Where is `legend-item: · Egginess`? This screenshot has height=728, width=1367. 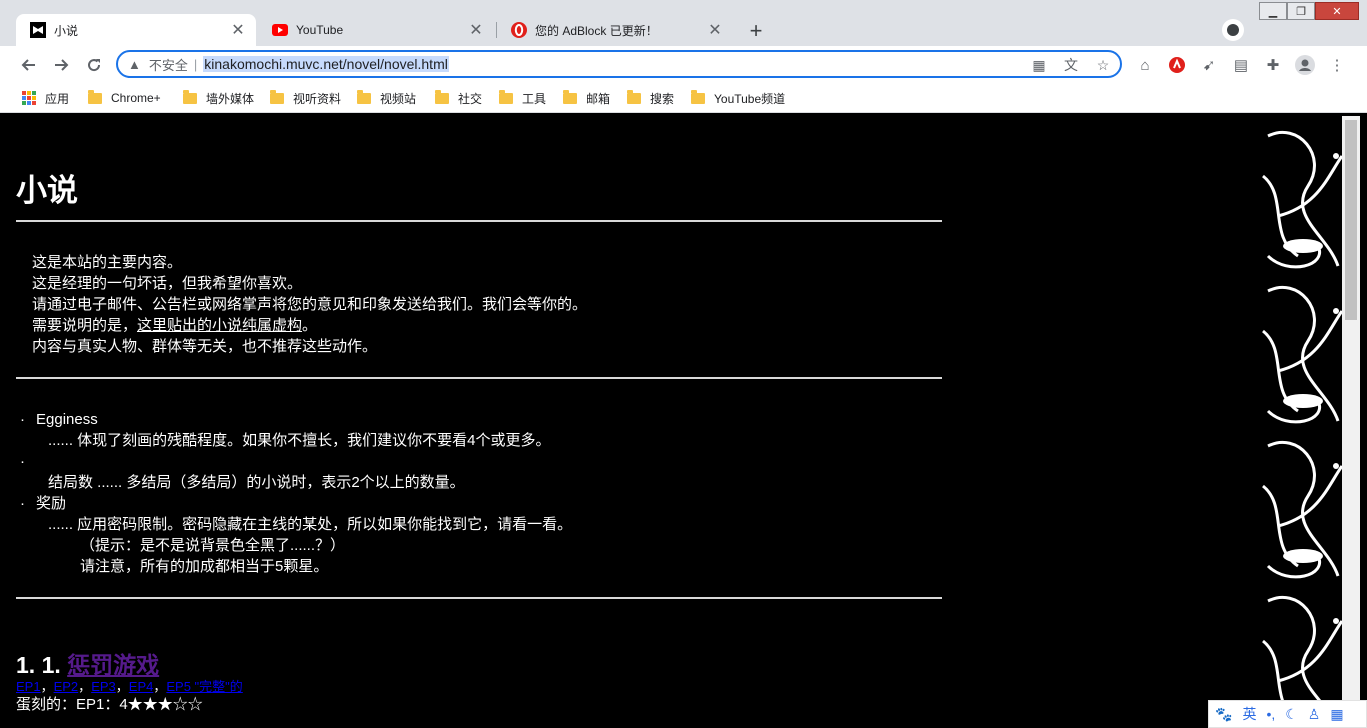
legend-item: · Egginess is located at coordinates (479, 419).